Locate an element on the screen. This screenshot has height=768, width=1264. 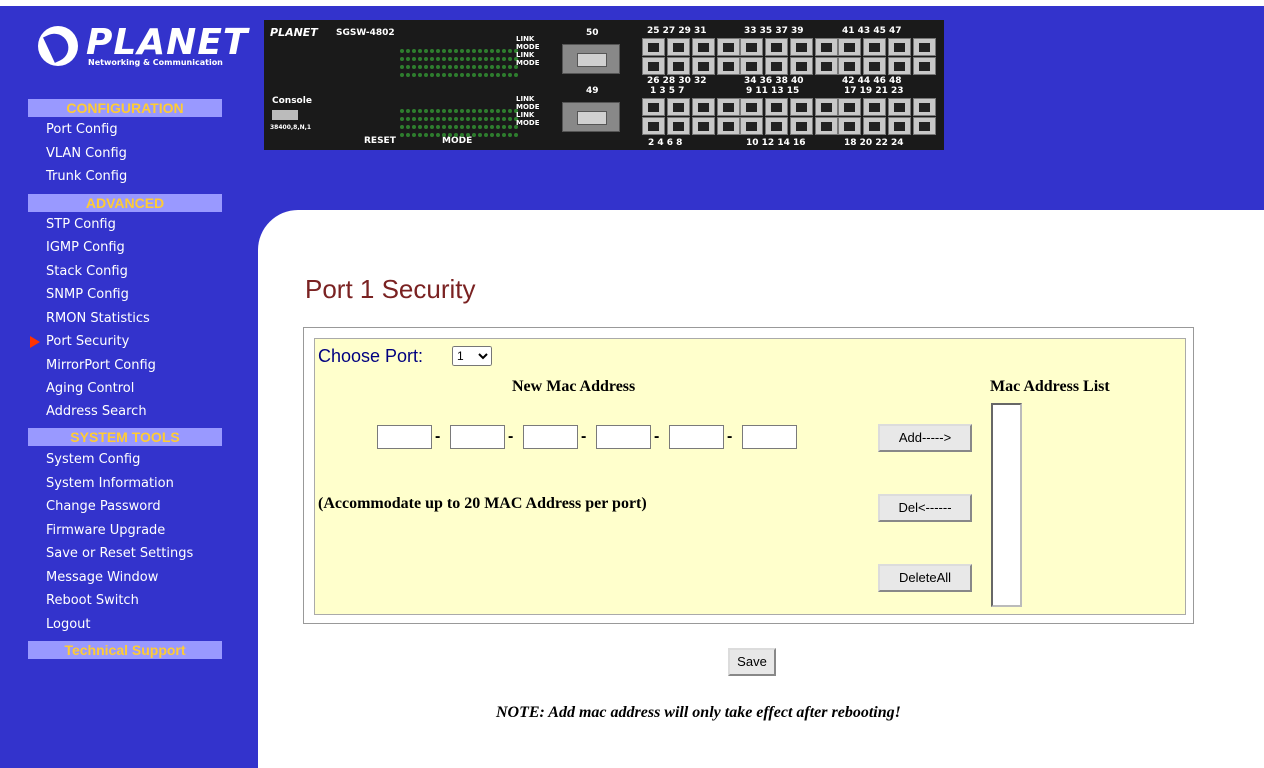
menu-item-stp-config: STP Config is located at coordinates (81, 225).